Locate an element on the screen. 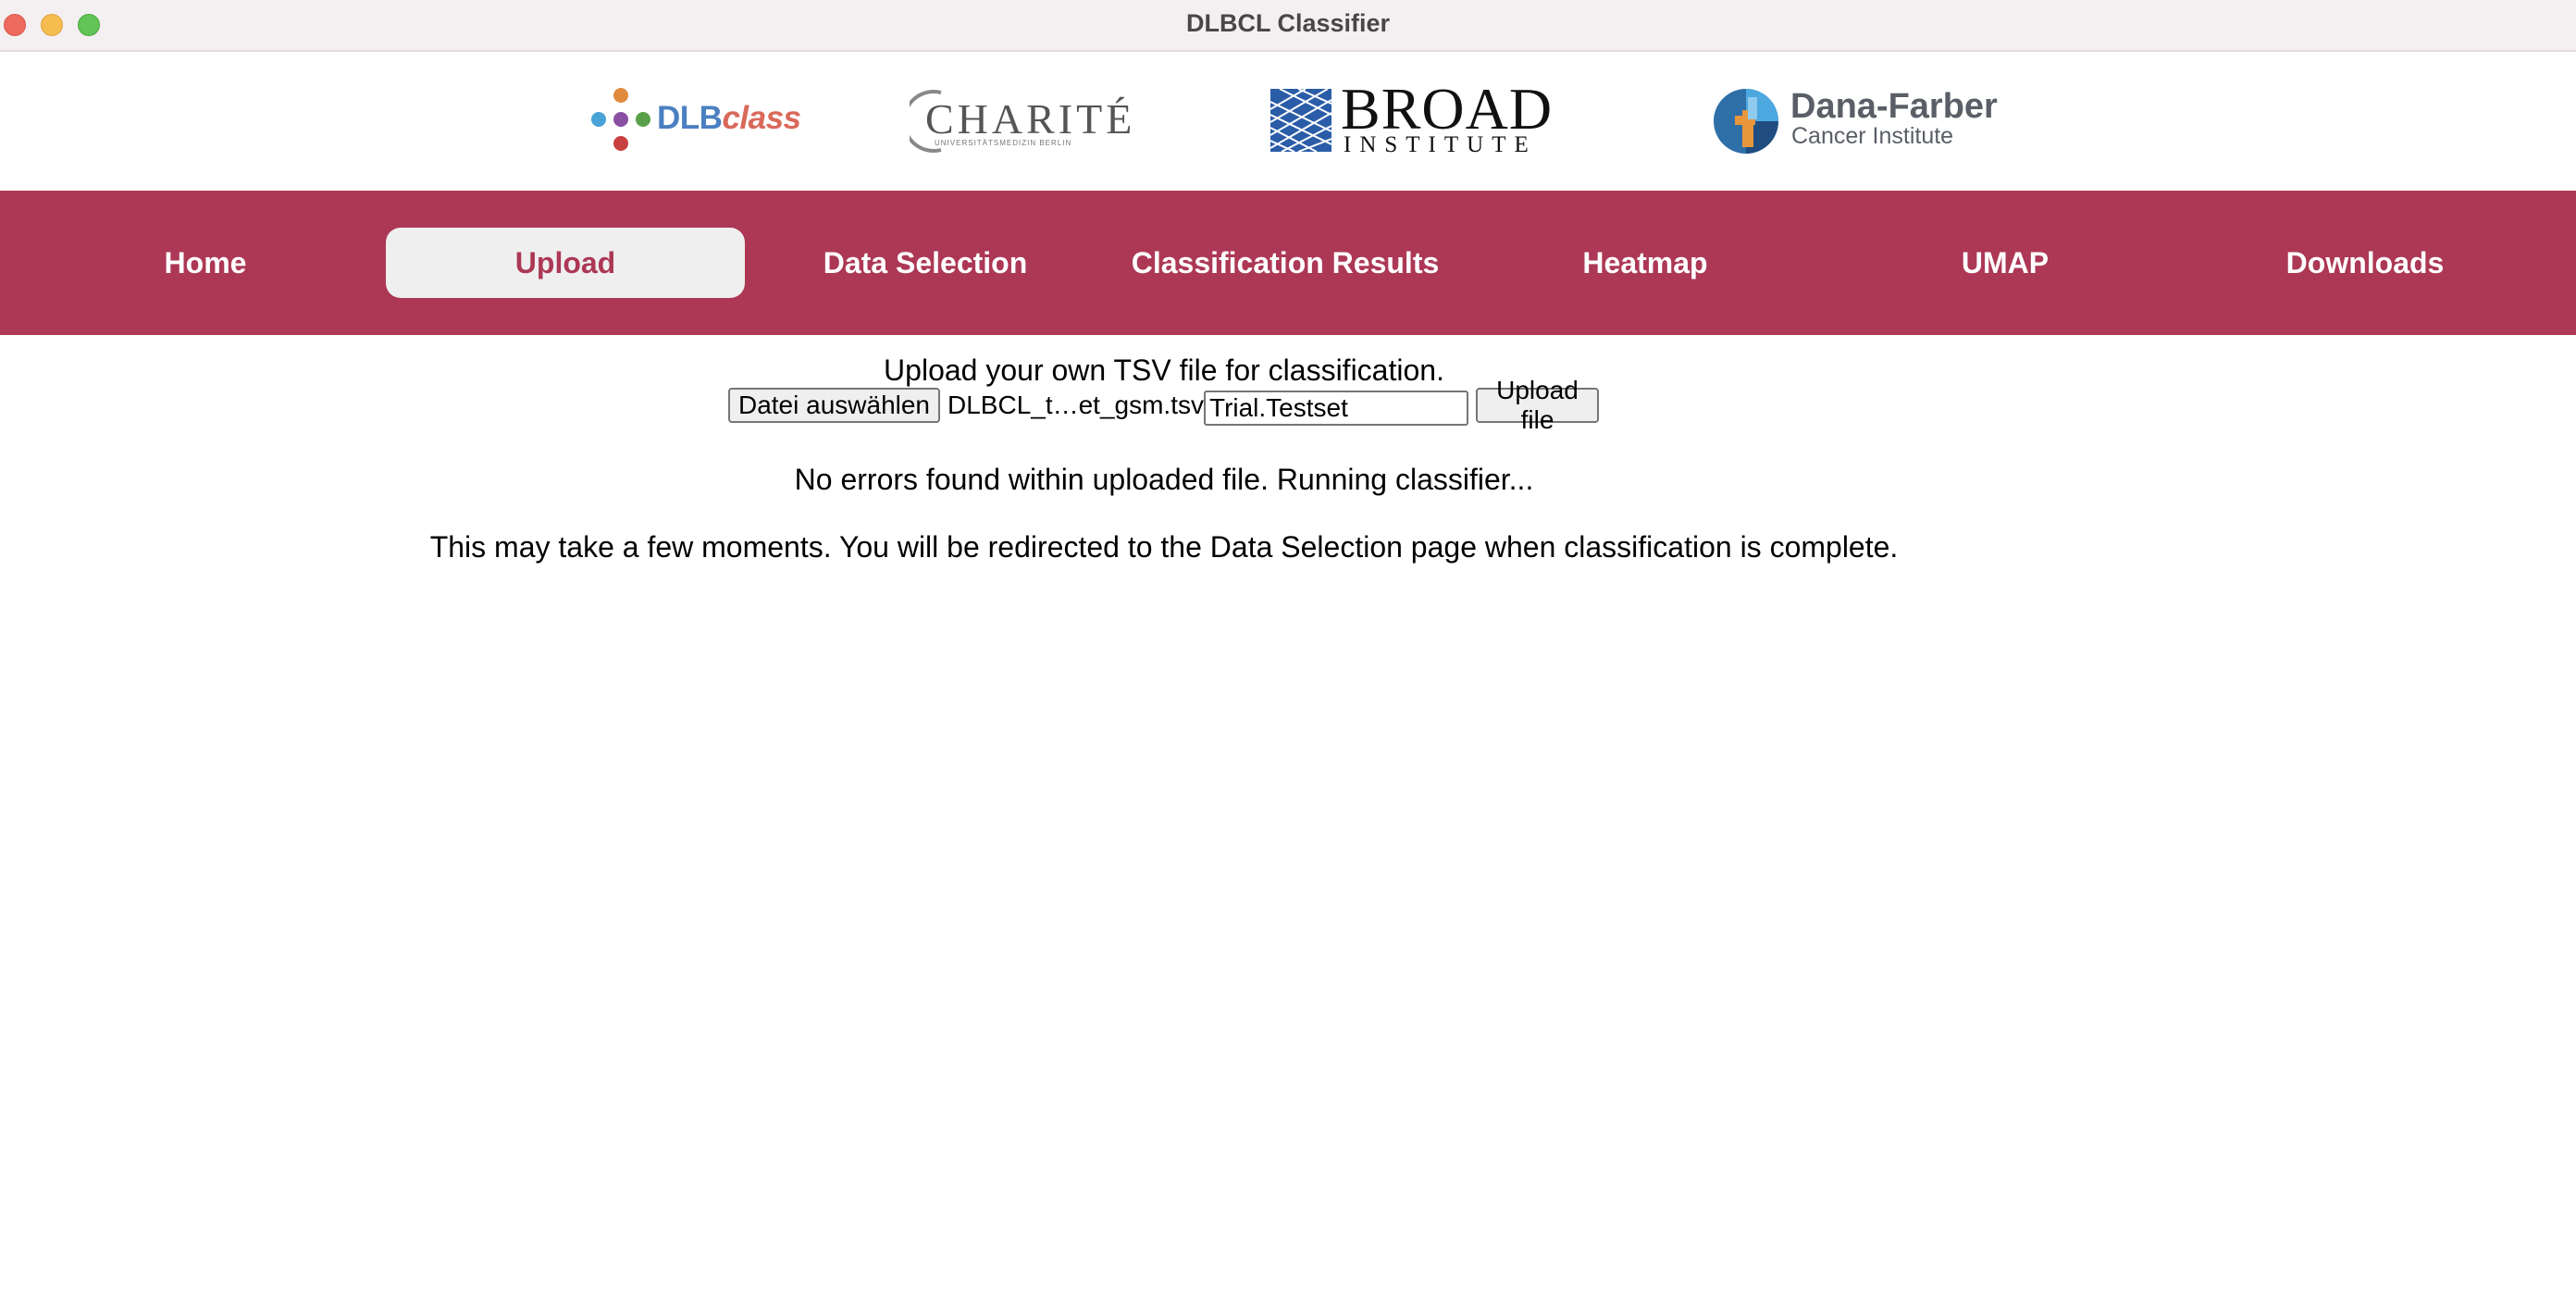 Image resolution: width=2576 pixels, height=1290 pixels. dlbclass-wordmark: DLBclass is located at coordinates (729, 118).